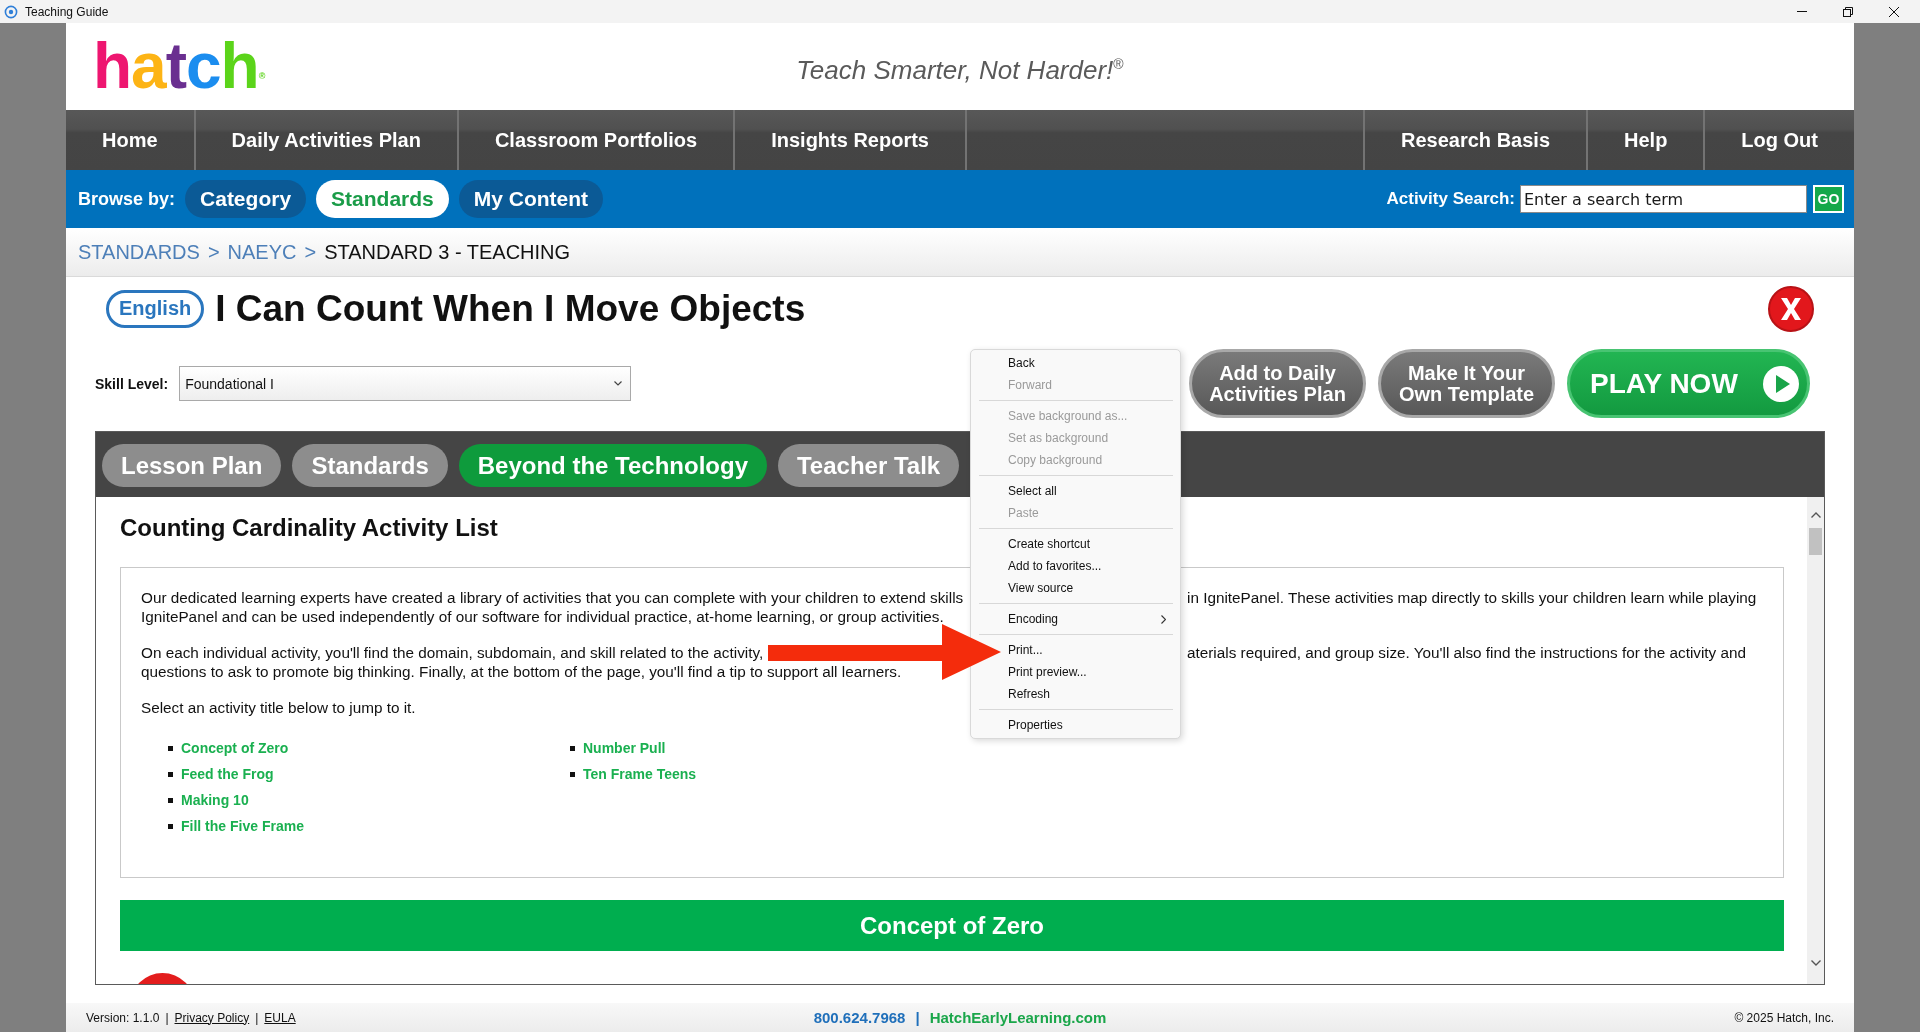 The height and width of the screenshot is (1032, 1920). I want to click on play-icon, so click(1781, 383).